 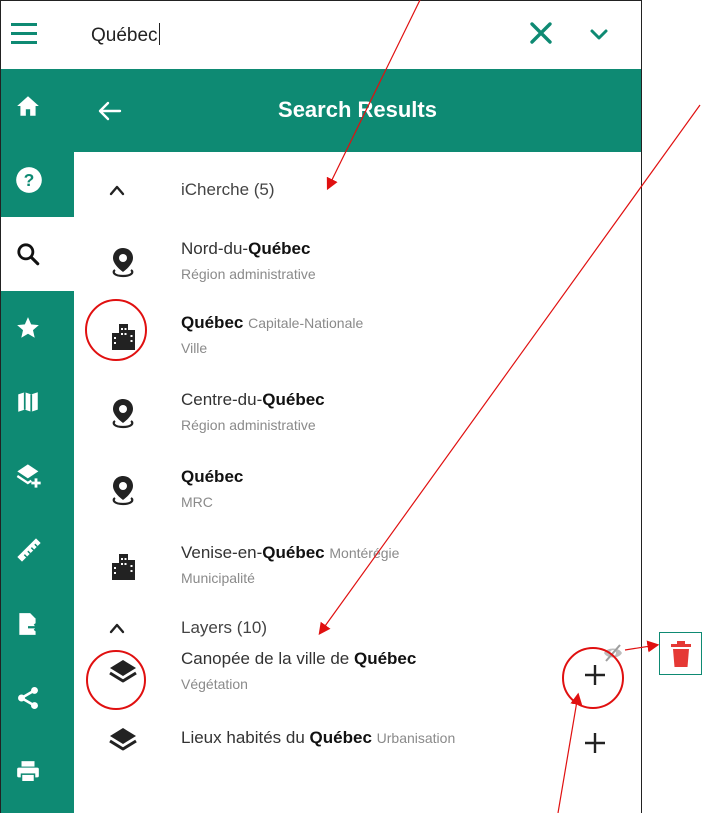 What do you see at coordinates (197, 502) in the screenshot?
I see `result-type: MRC` at bounding box center [197, 502].